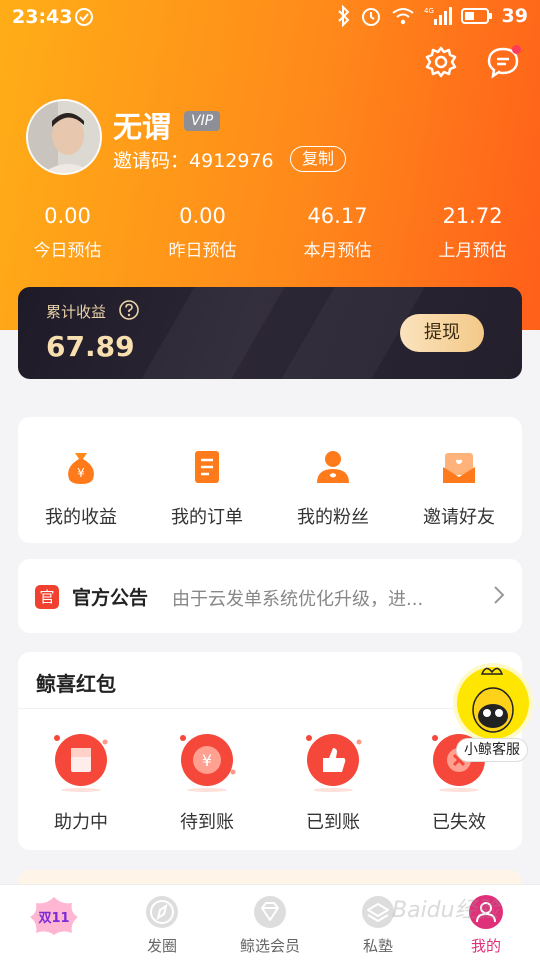 The height and width of the screenshot is (960, 540). I want to click on menu-my-earnings: ¥ 我的收益, so click(81, 480).